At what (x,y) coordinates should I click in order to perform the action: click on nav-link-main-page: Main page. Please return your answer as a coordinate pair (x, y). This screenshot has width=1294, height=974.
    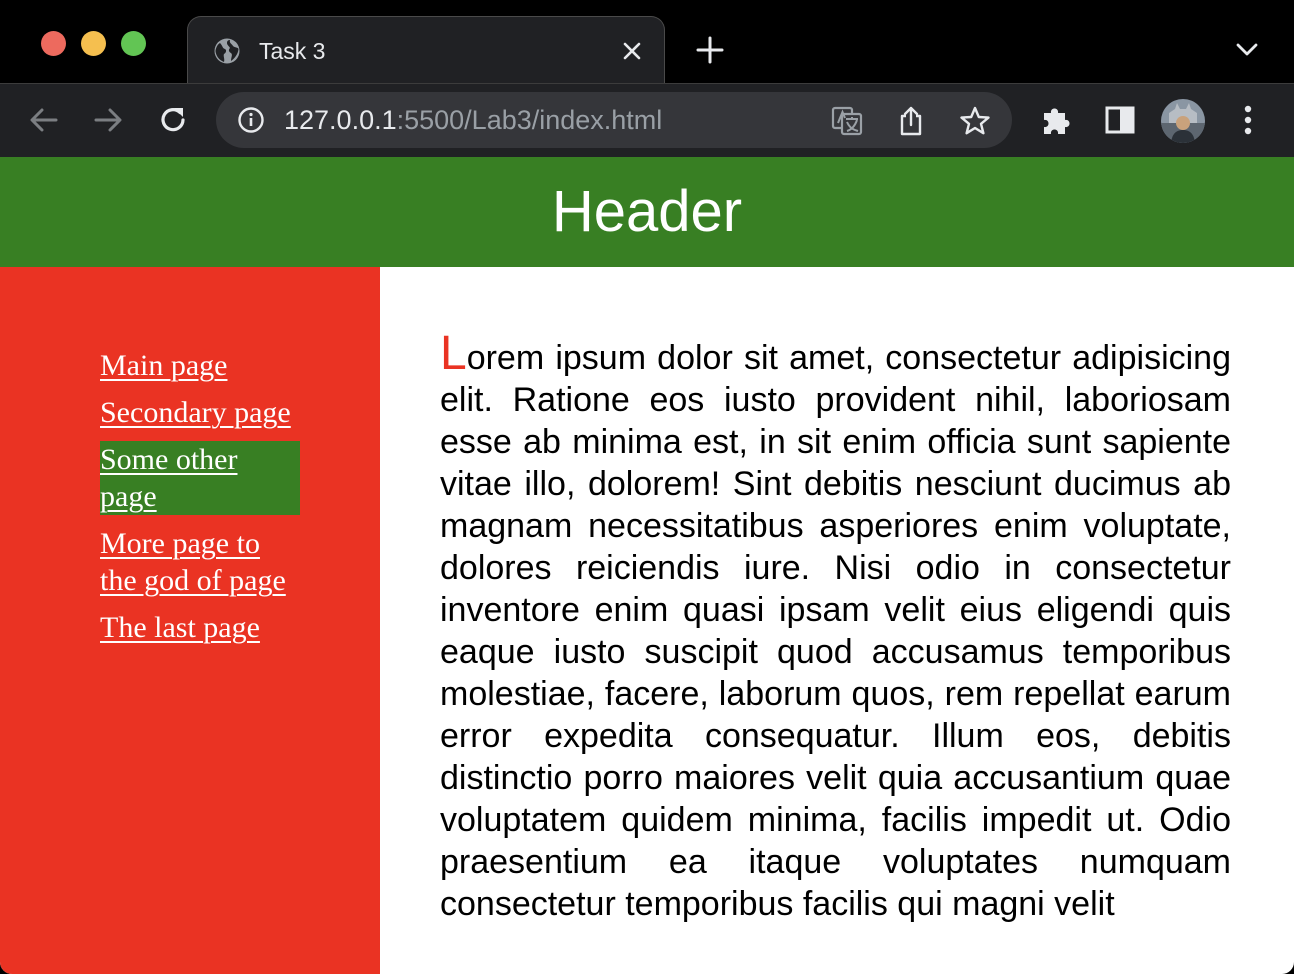
    Looking at the image, I should click on (163, 365).